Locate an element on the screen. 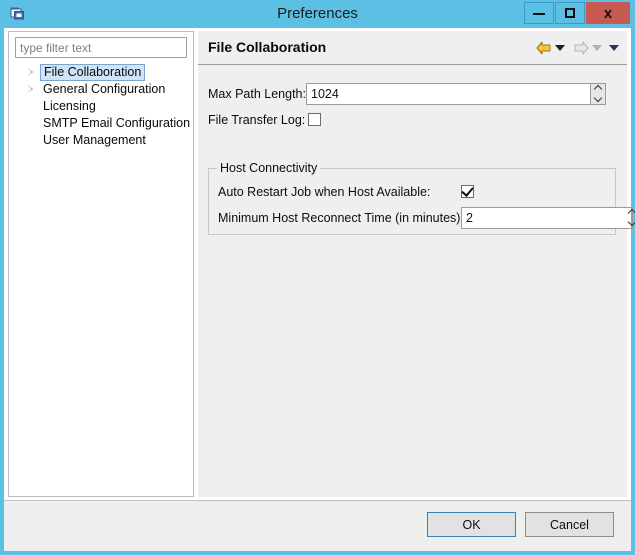  sidebar-item-file-collaboration: File Collaboration is located at coordinates (101, 72).